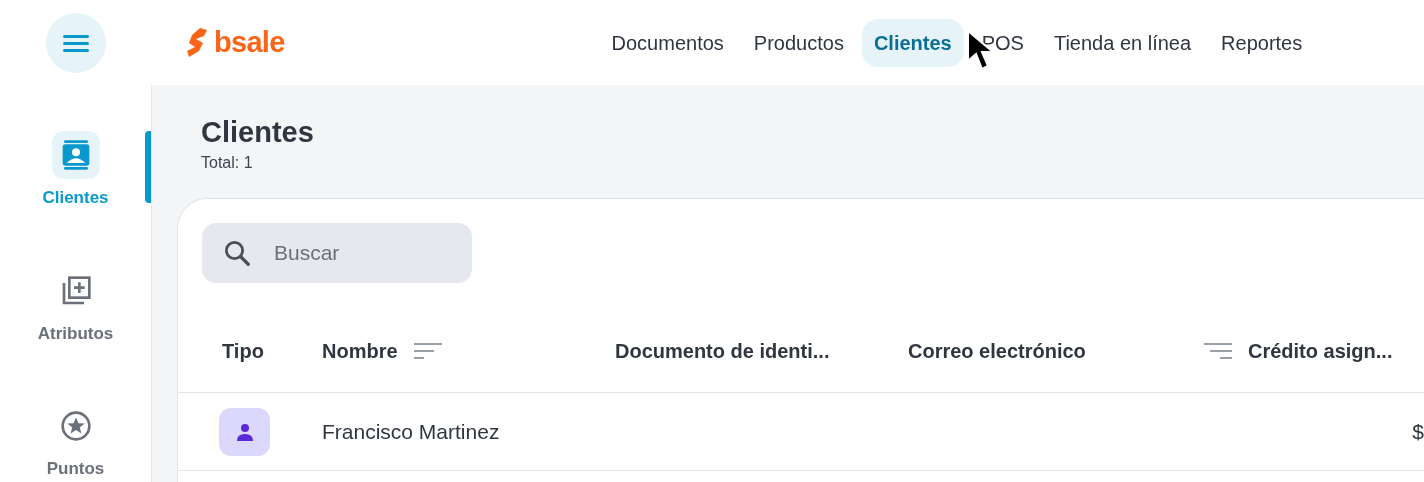 This screenshot has height=482, width=1424. What do you see at coordinates (1218, 350) in the screenshot?
I see `filter-icon` at bounding box center [1218, 350].